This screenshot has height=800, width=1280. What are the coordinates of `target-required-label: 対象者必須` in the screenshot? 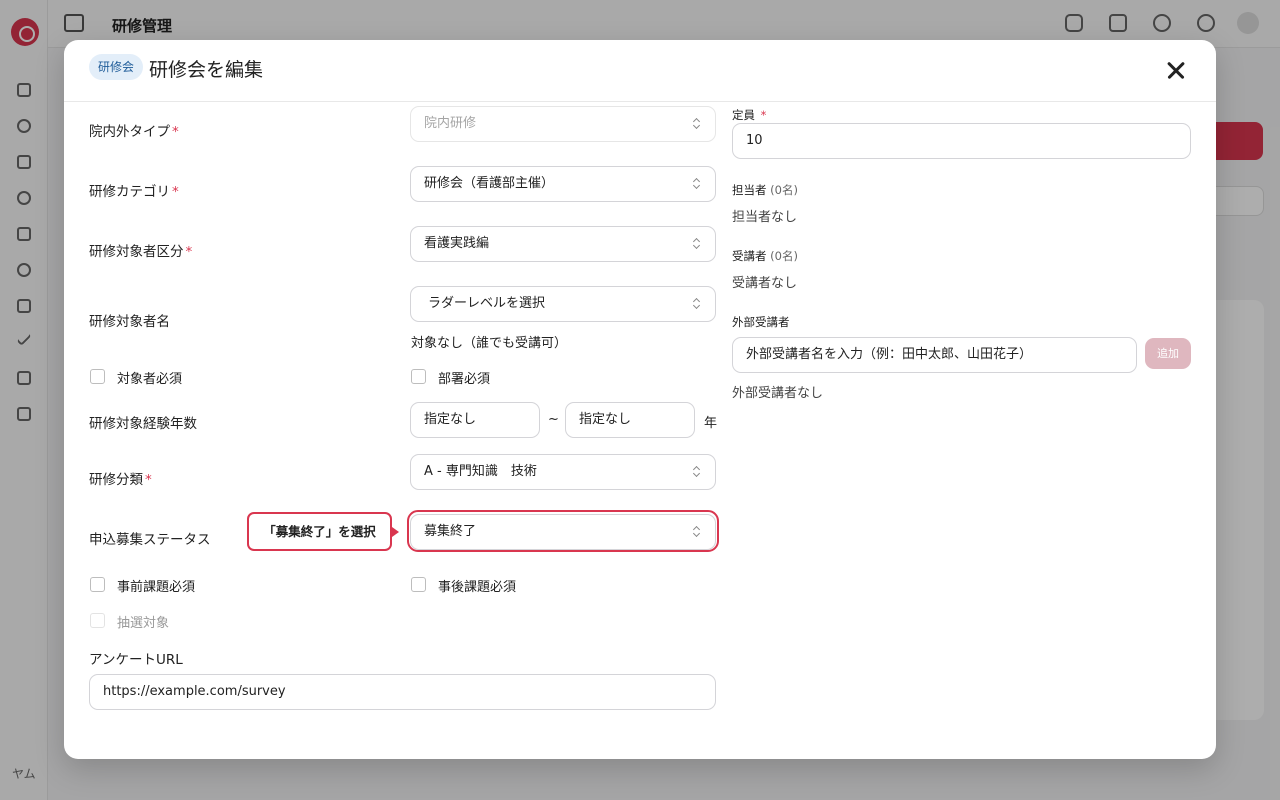 It's located at (150, 379).